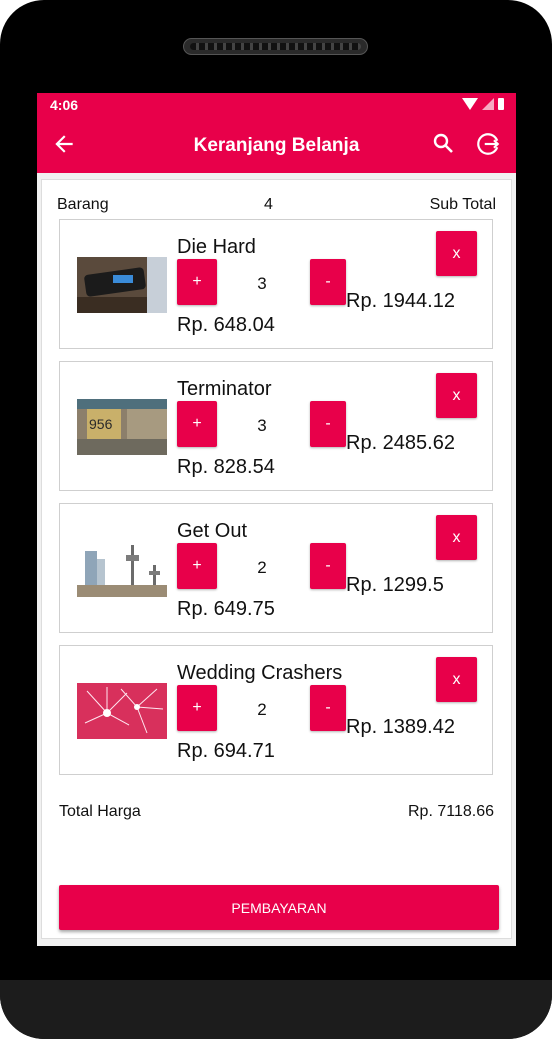 Image resolution: width=552 pixels, height=1039 pixels. I want to click on item-subtotal: Rp. 1944.12, so click(400, 301).